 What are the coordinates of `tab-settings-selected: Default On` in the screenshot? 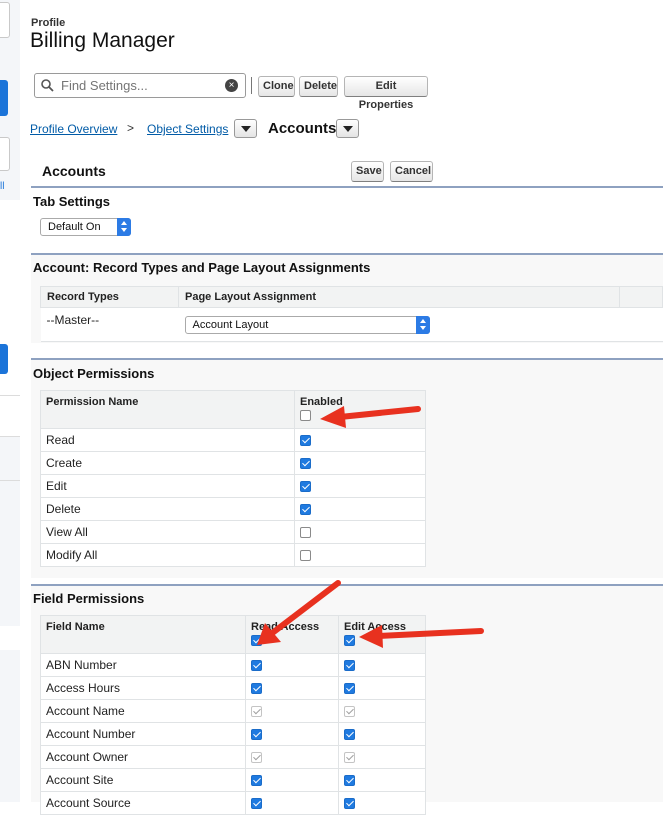 It's located at (74, 227).